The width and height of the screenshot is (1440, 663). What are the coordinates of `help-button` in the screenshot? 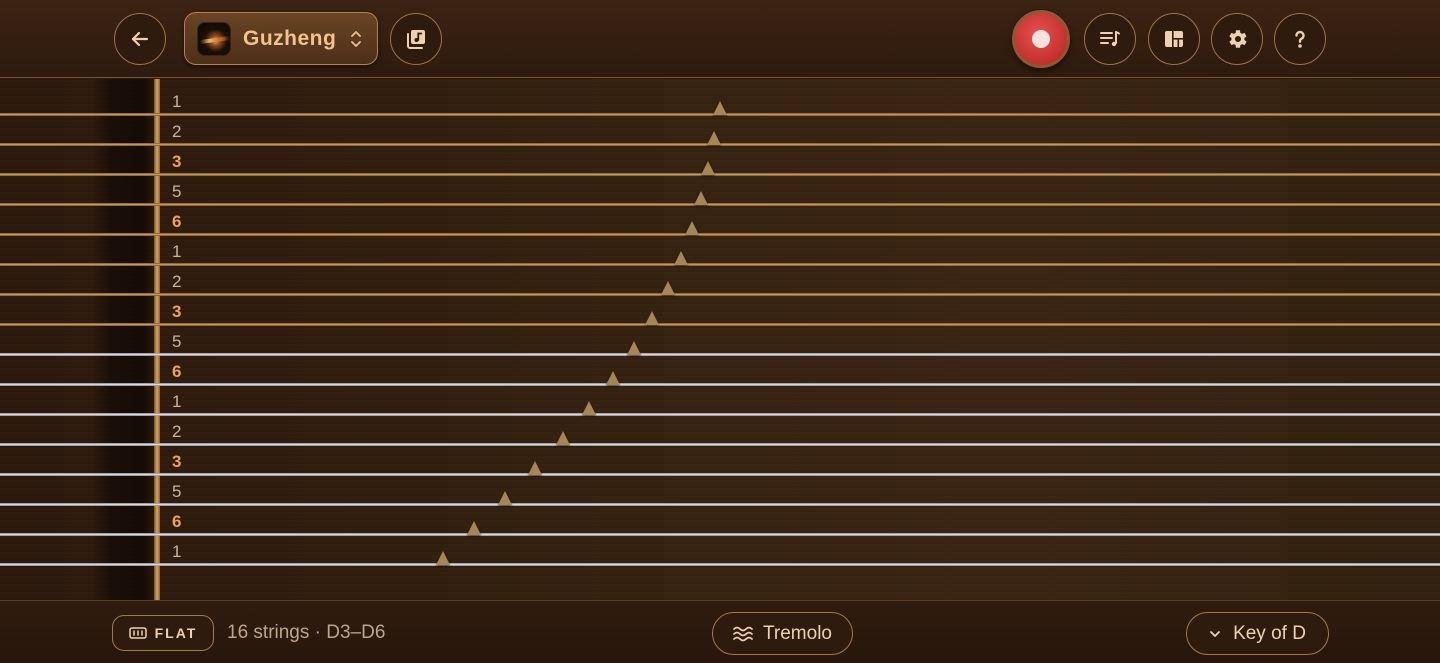 It's located at (1300, 39).